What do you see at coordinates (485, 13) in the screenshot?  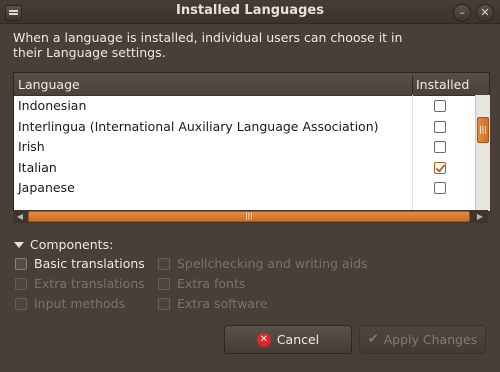 I see `close-icon: ✕` at bounding box center [485, 13].